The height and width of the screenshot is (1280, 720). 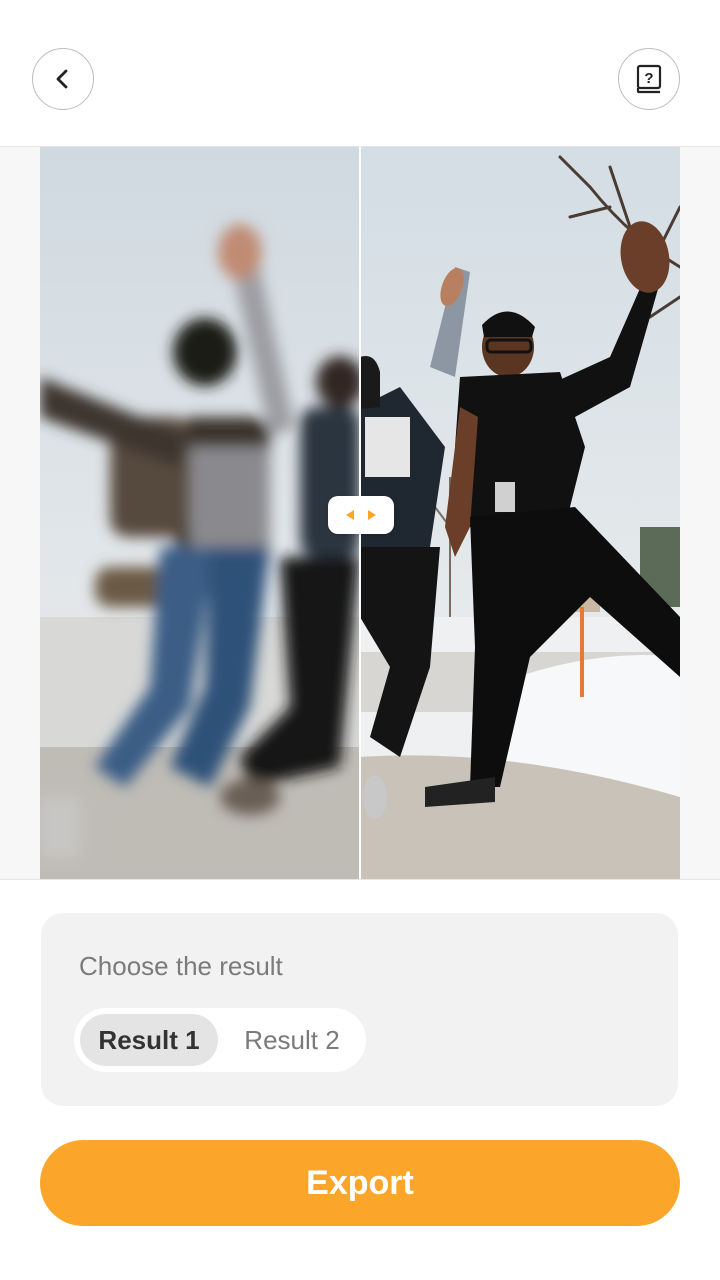 I want to click on top-bar: ?, so click(x=360, y=73).